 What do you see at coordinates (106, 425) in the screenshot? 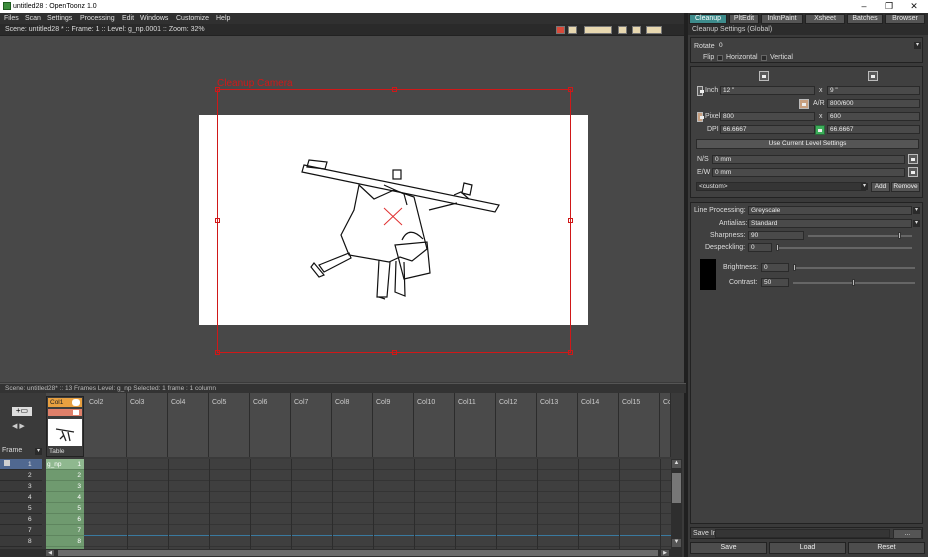
I see `column-header: Col2` at bounding box center [106, 425].